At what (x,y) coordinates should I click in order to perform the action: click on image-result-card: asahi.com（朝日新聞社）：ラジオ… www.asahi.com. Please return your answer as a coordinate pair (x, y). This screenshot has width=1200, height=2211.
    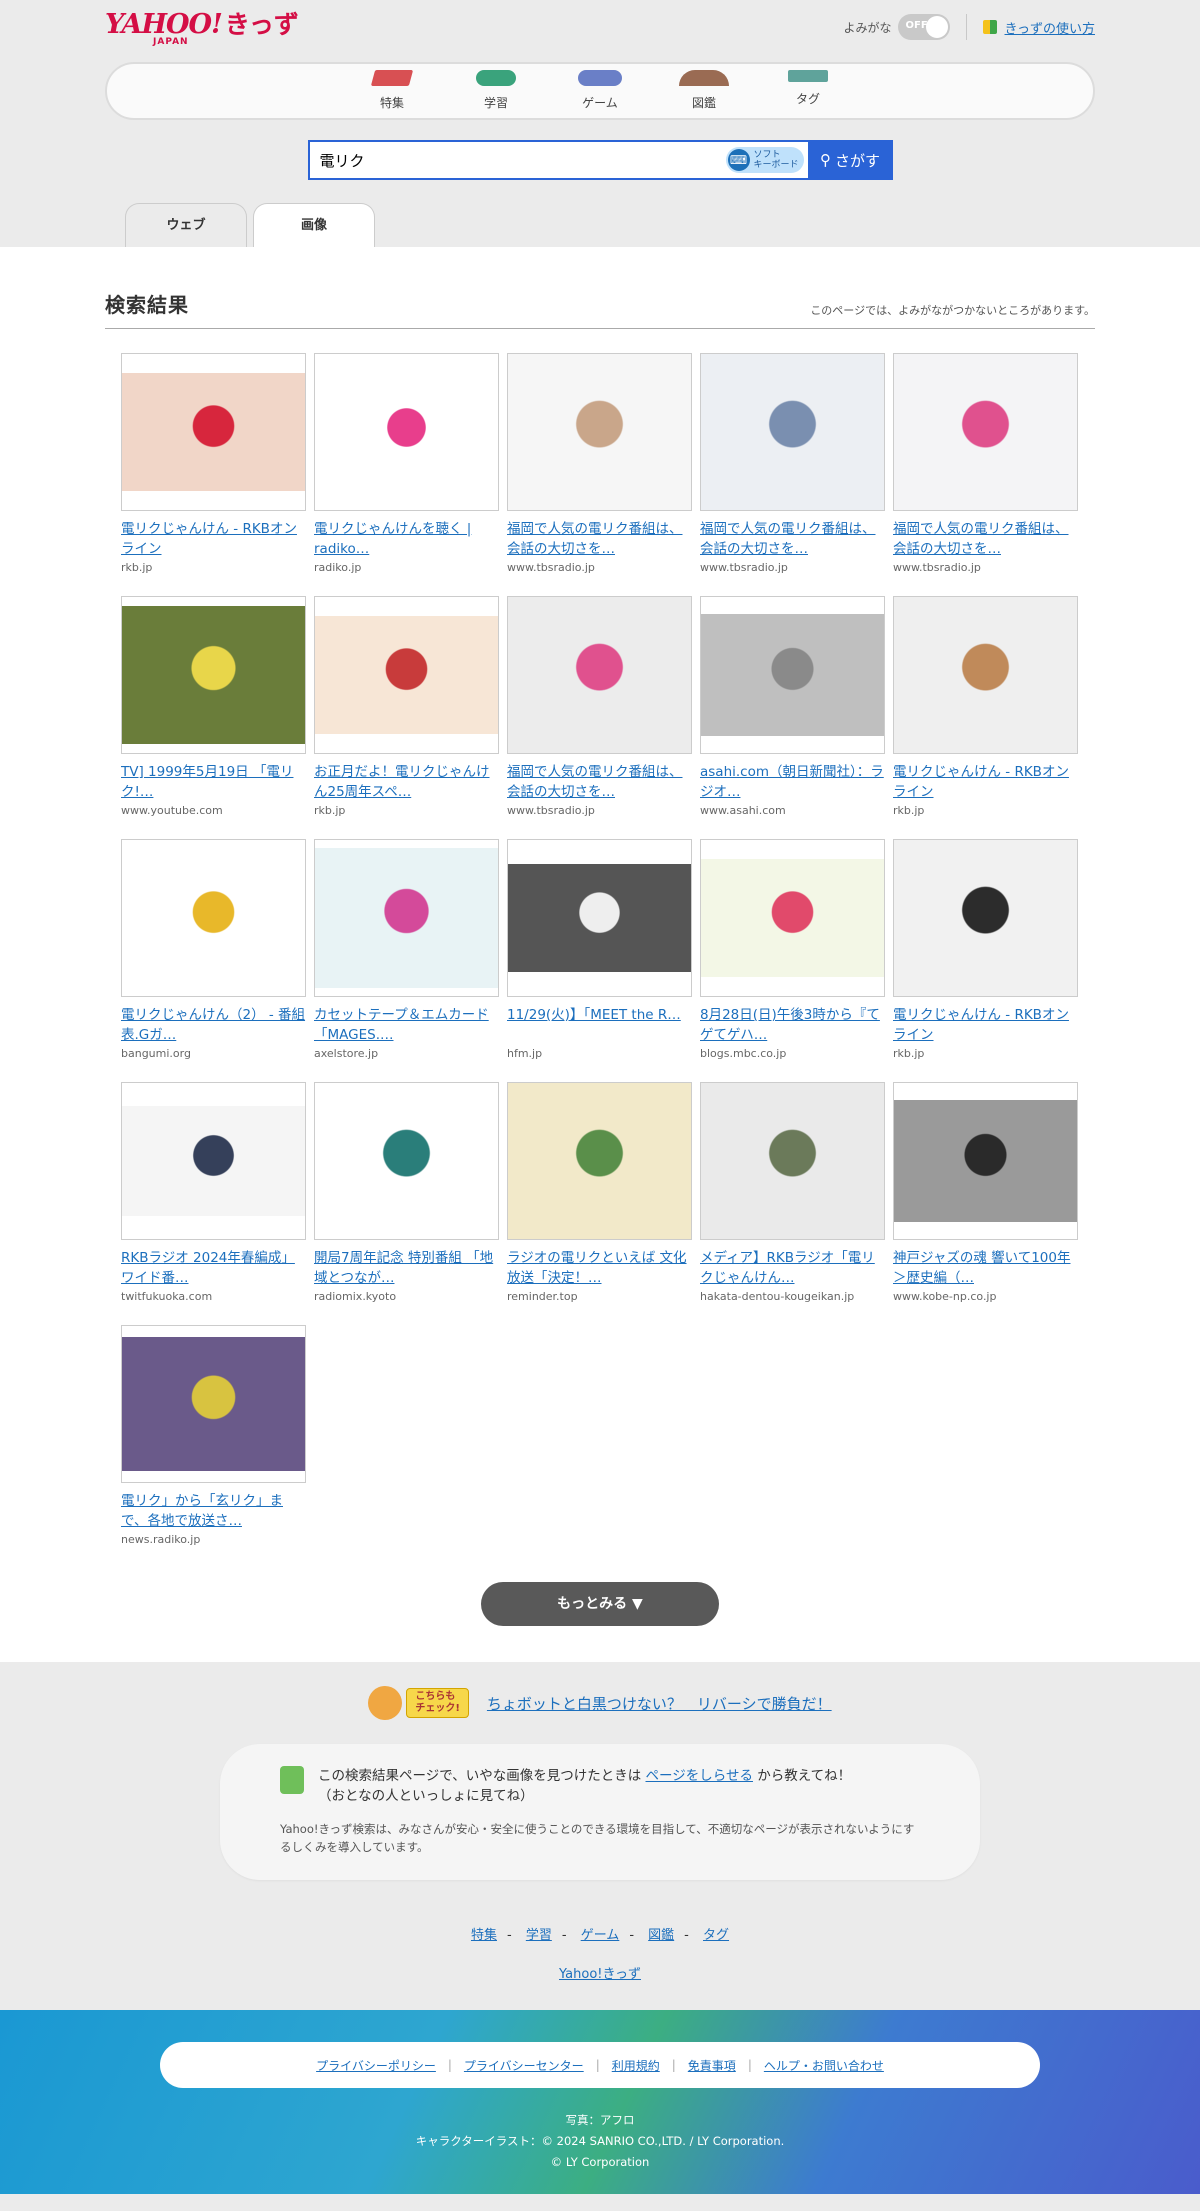
    Looking at the image, I should click on (792, 706).